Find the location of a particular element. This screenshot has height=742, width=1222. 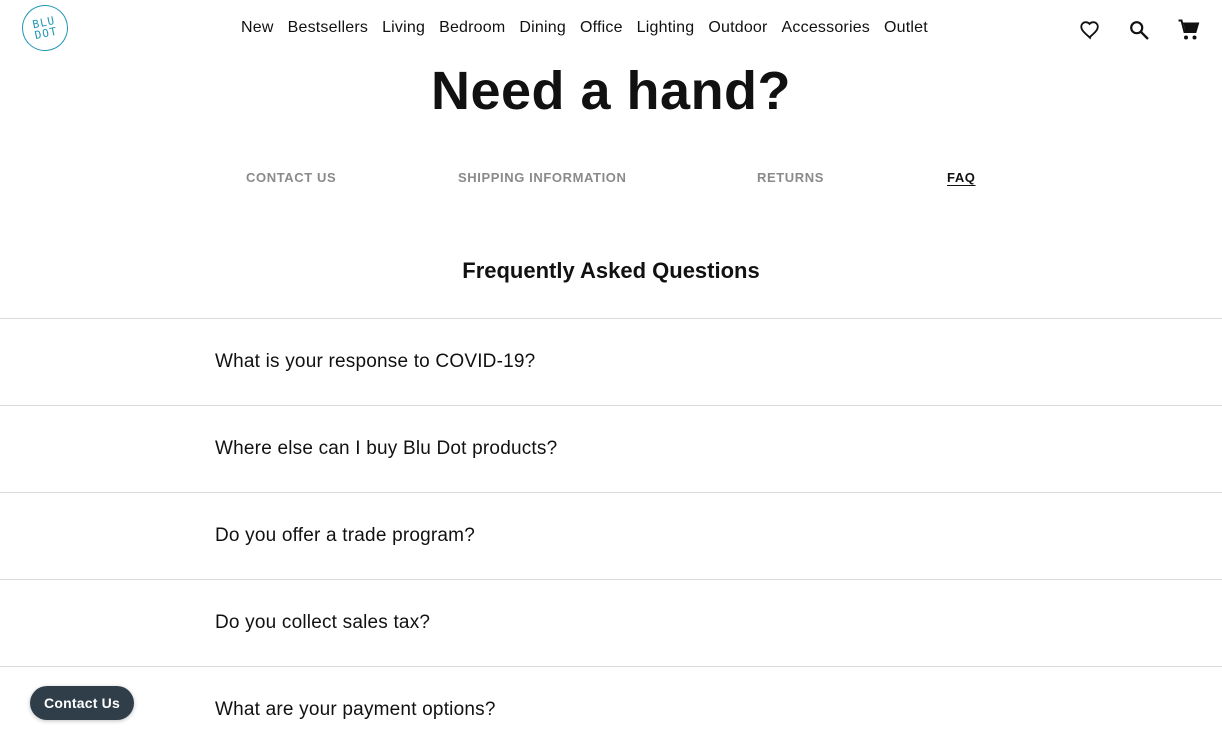

faq-question: Do you offer a trade program? is located at coordinates (345, 535).